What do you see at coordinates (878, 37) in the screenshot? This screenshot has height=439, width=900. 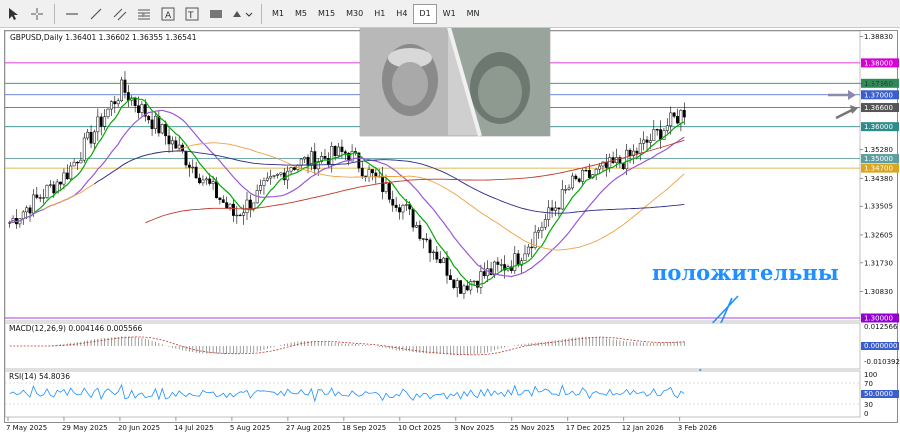 I see `price-axis-label: 1.38830` at bounding box center [878, 37].